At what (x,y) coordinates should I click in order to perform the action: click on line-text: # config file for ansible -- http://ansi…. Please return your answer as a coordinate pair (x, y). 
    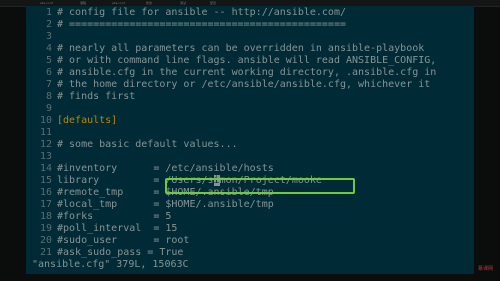
    Looking at the image, I should click on (201, 12).